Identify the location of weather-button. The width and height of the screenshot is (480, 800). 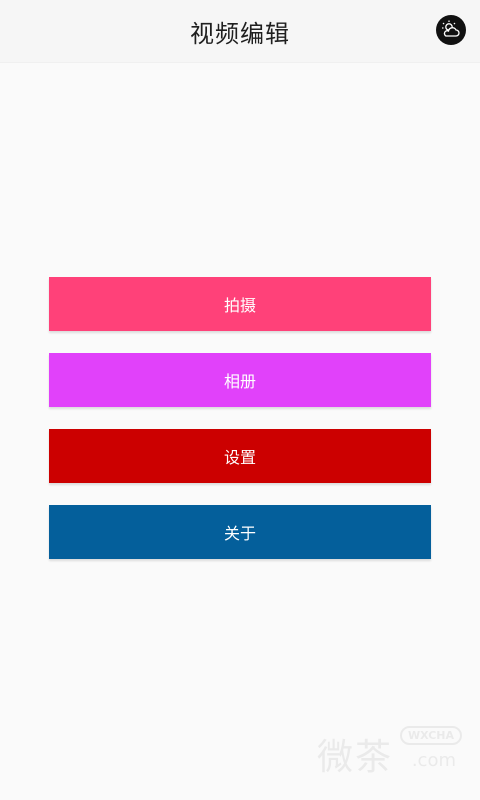
(451, 30).